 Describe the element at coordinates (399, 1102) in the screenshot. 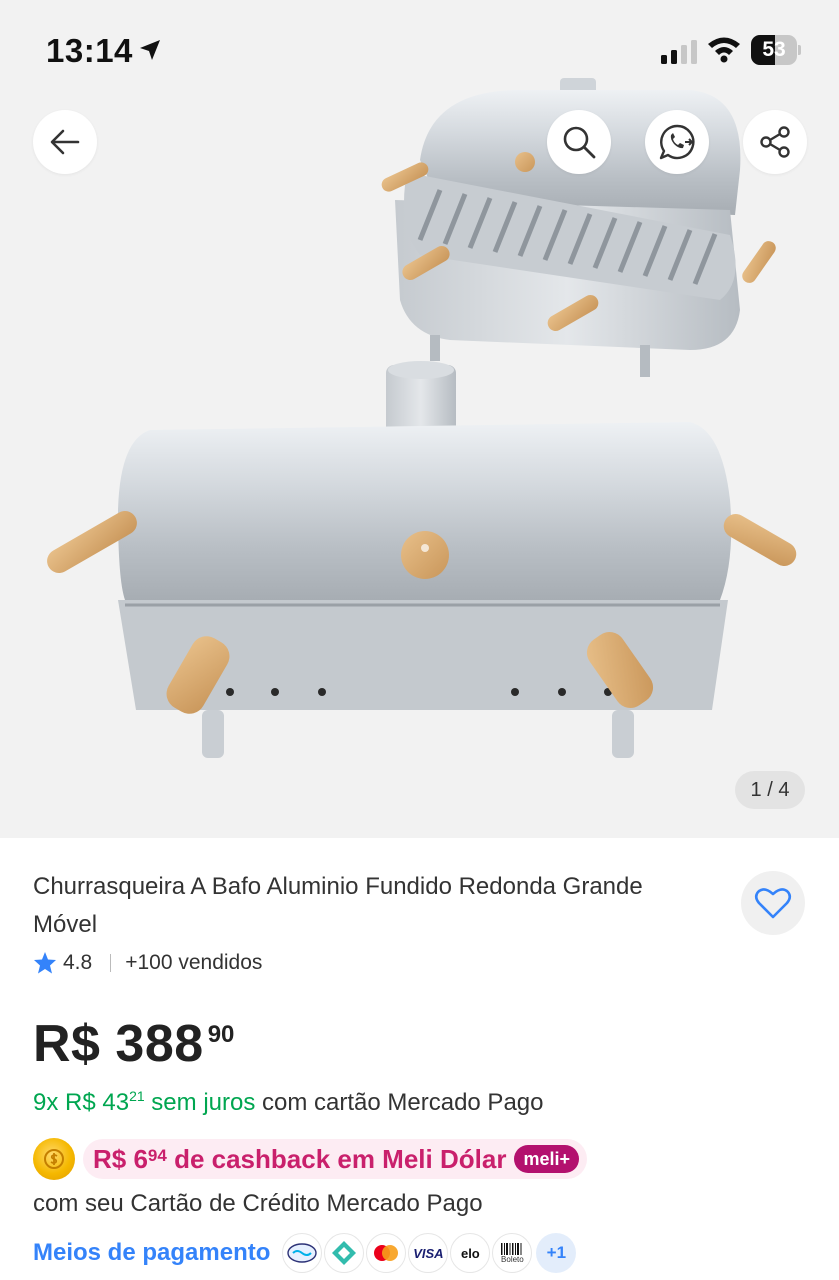

I see `installments-rest: com cartão Mercado Pago` at that location.